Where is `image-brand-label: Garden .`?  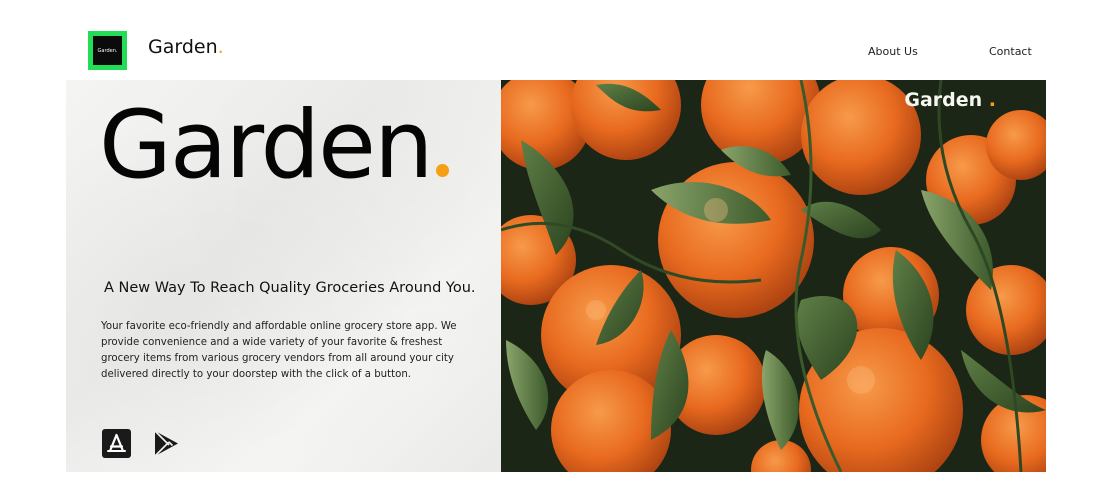 image-brand-label: Garden . is located at coordinates (950, 100).